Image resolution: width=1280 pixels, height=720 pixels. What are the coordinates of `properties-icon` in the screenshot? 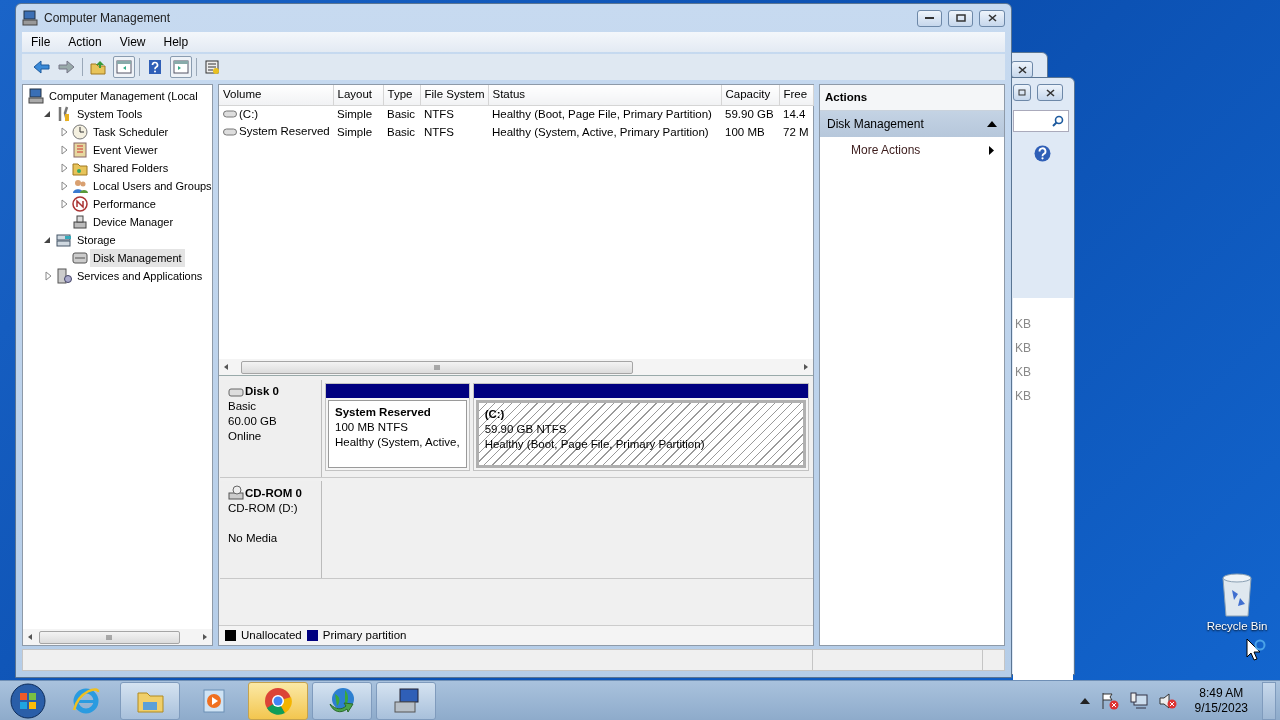 It's located at (212, 67).